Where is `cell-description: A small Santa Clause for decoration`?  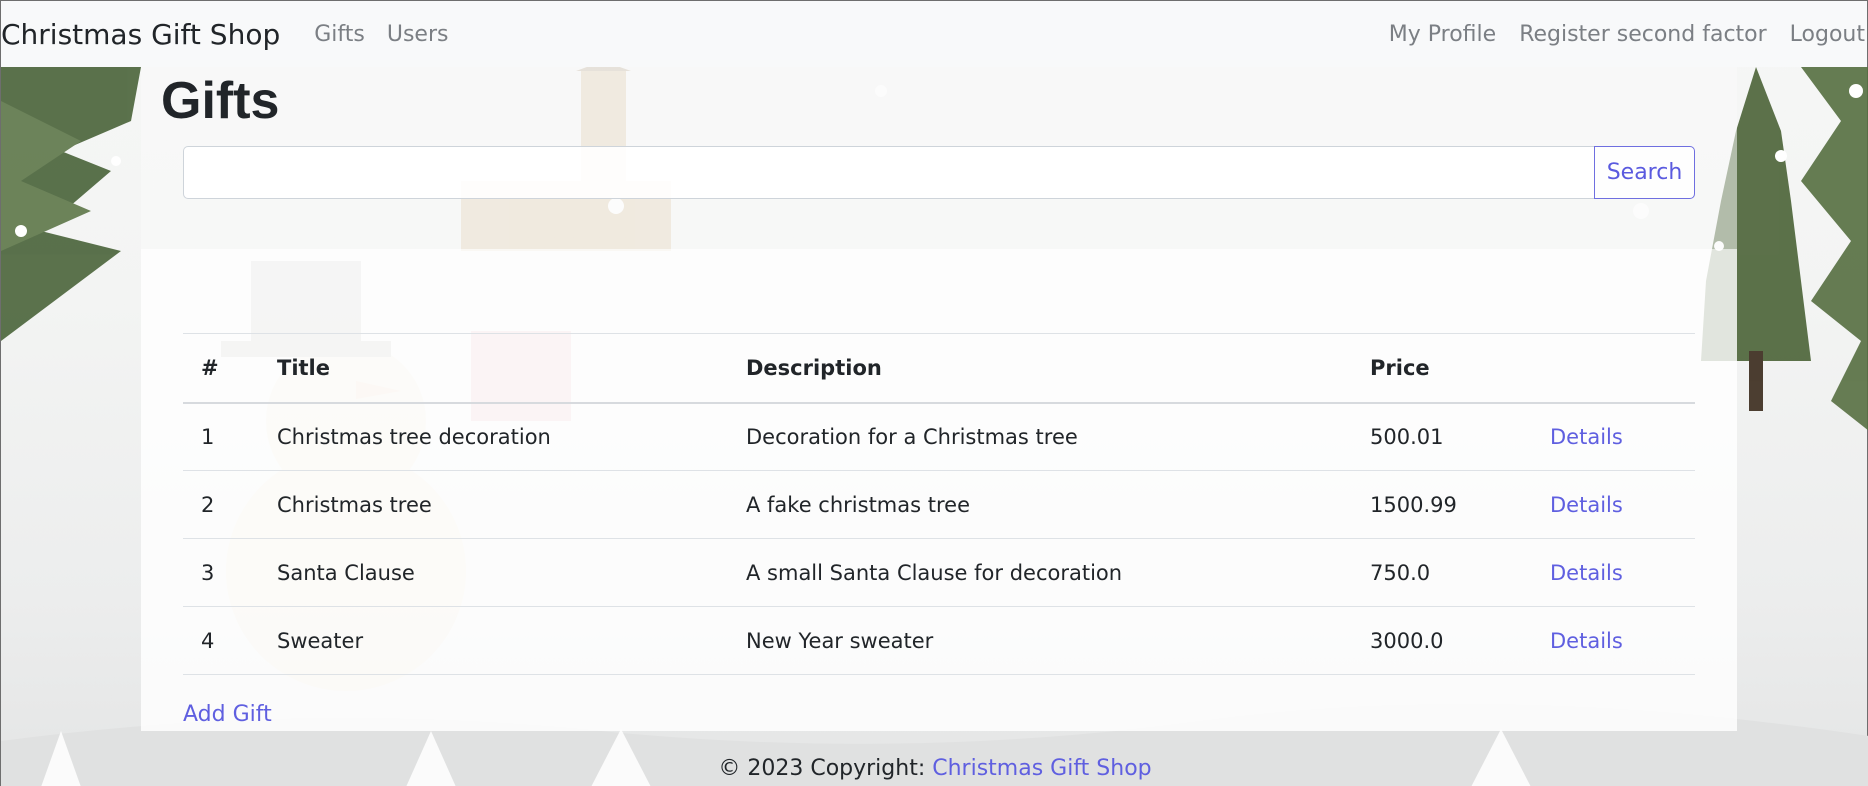
cell-description: A small Santa Clause for decoration is located at coordinates (1040, 572).